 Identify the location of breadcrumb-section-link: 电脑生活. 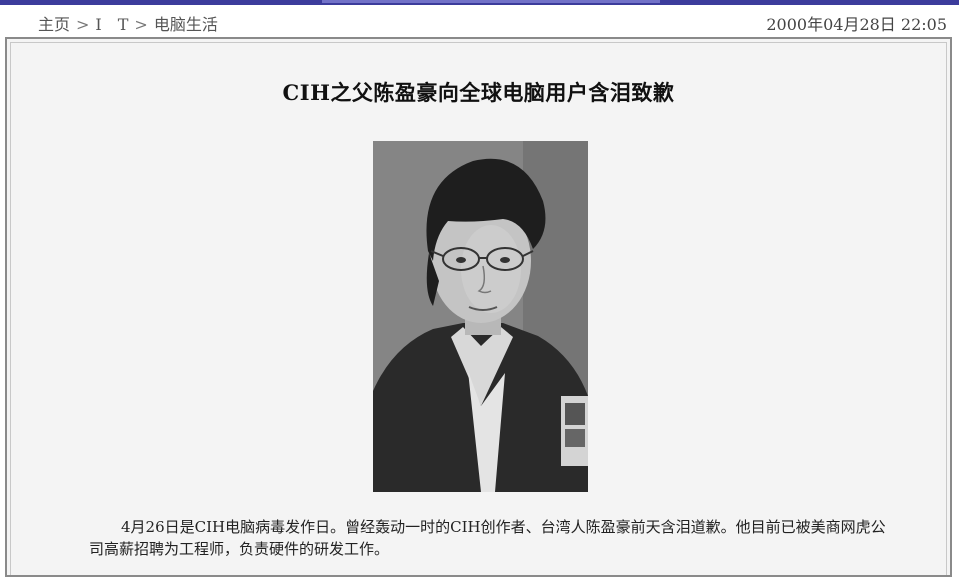
(186, 23).